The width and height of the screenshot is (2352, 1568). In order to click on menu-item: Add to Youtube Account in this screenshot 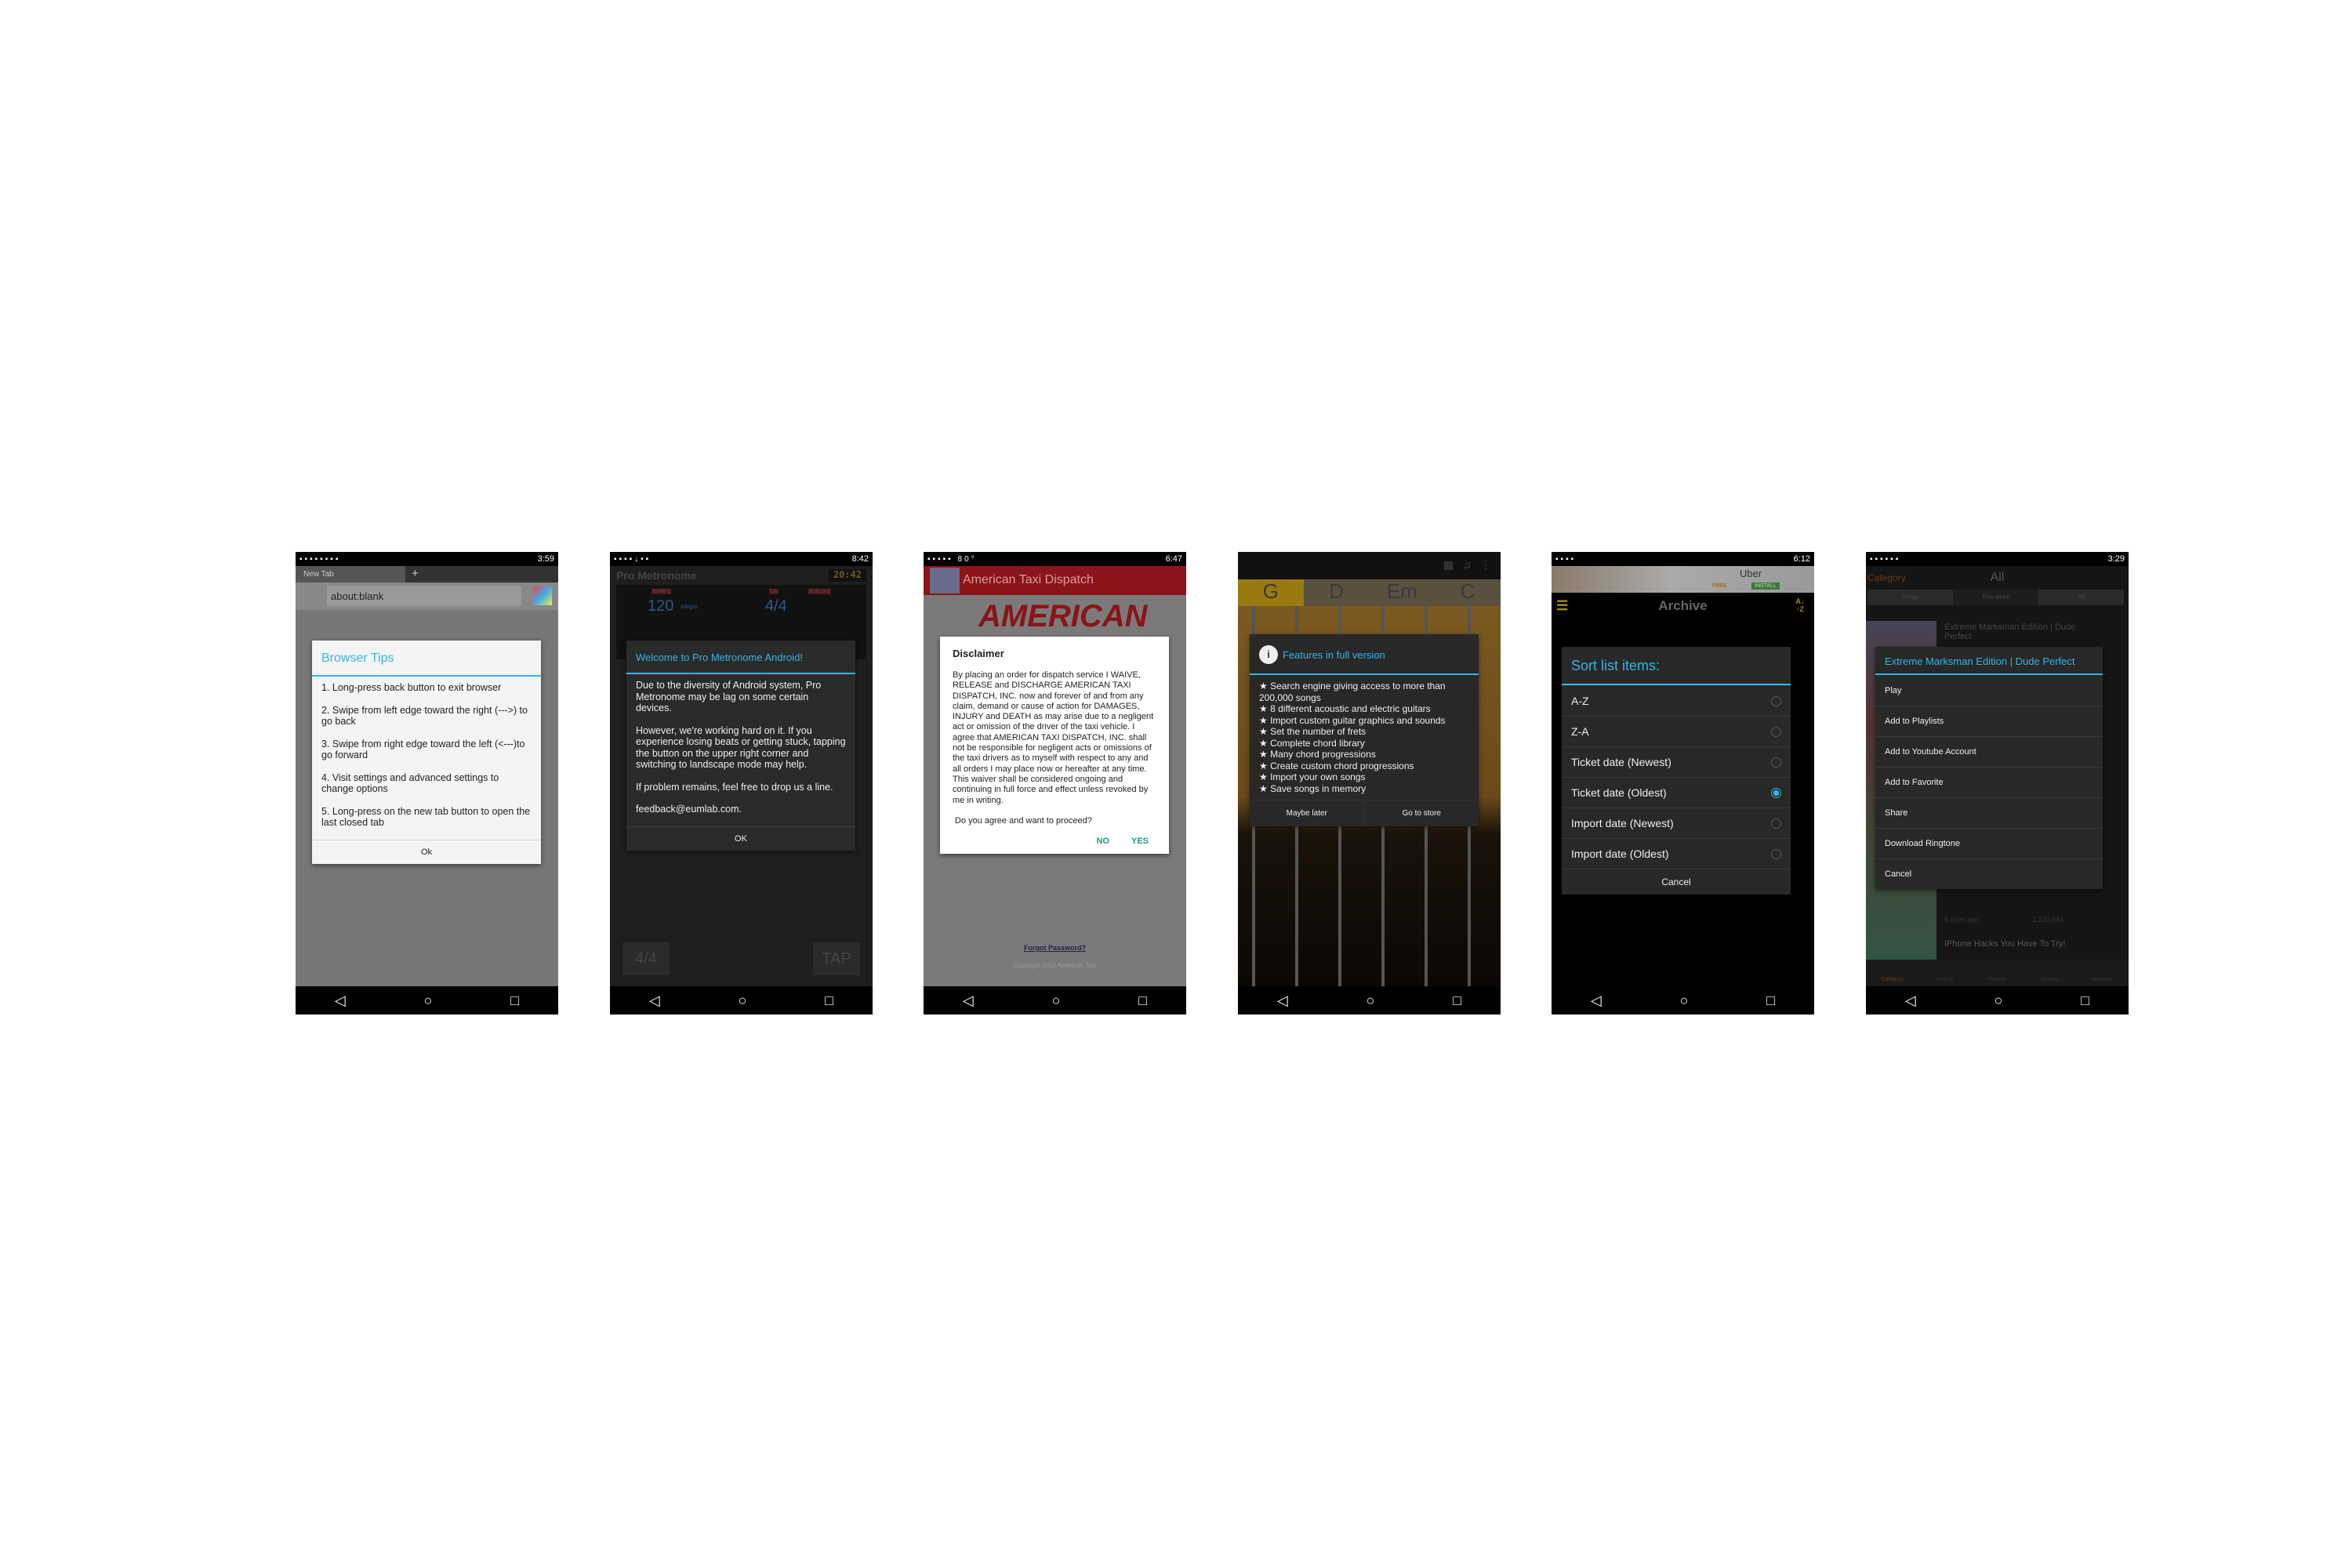, I will do `click(1989, 751)`.